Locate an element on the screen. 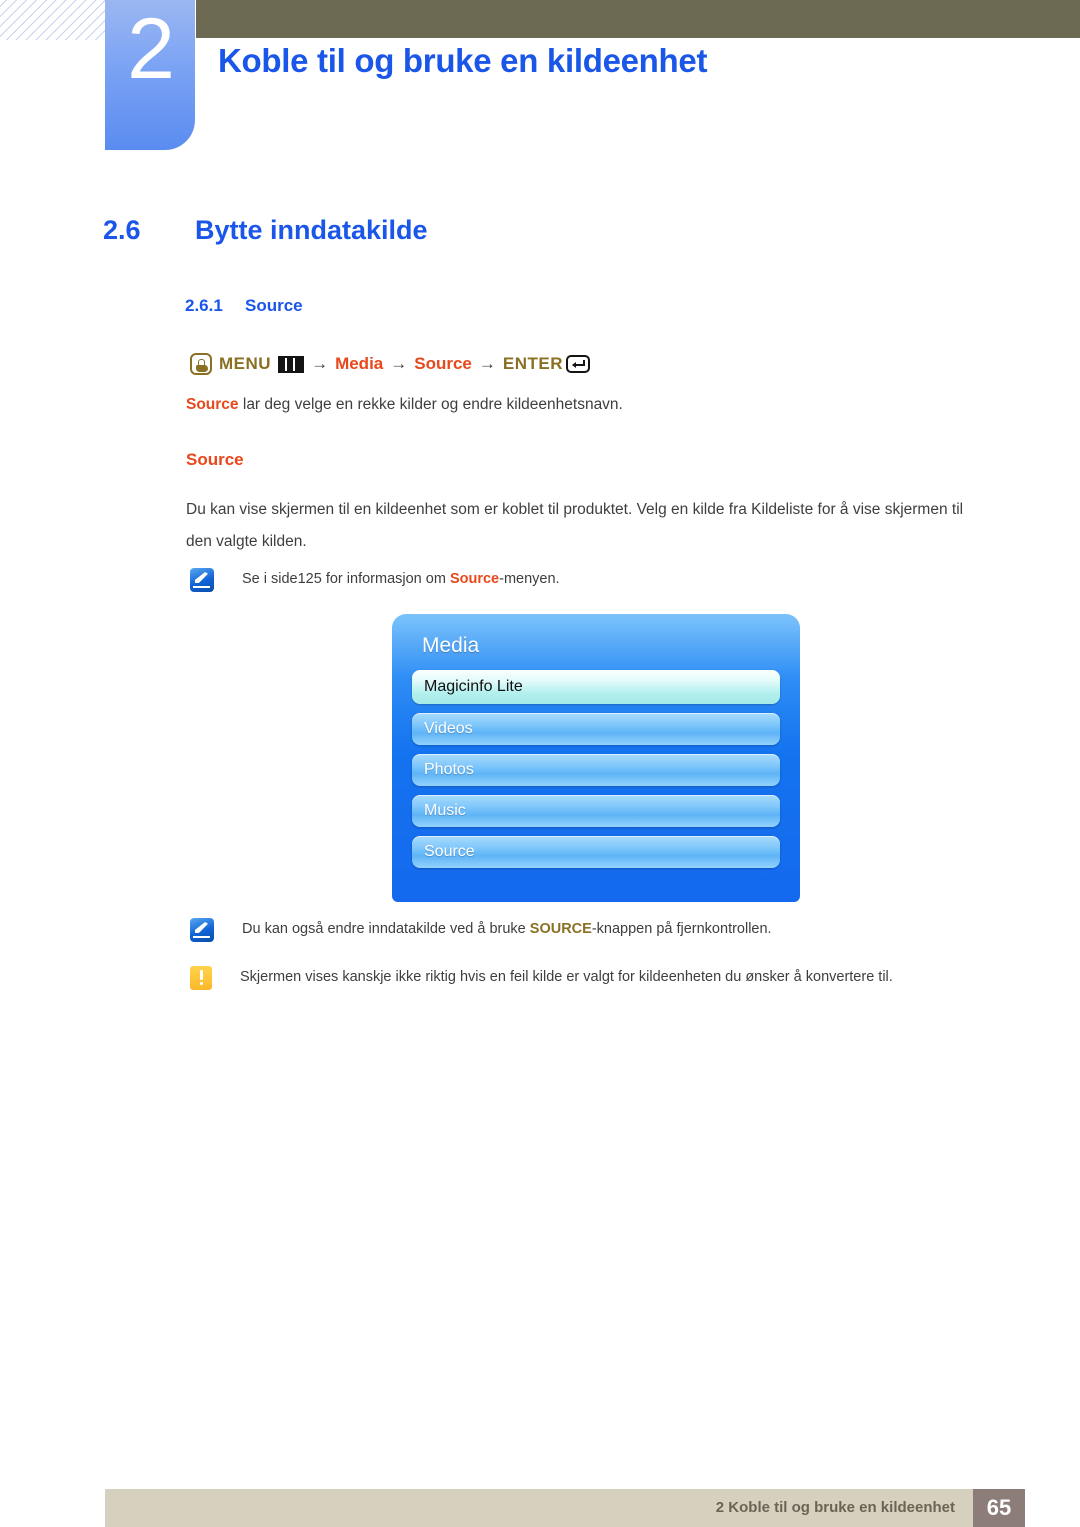  hatch-decoration is located at coordinates (53, 20).